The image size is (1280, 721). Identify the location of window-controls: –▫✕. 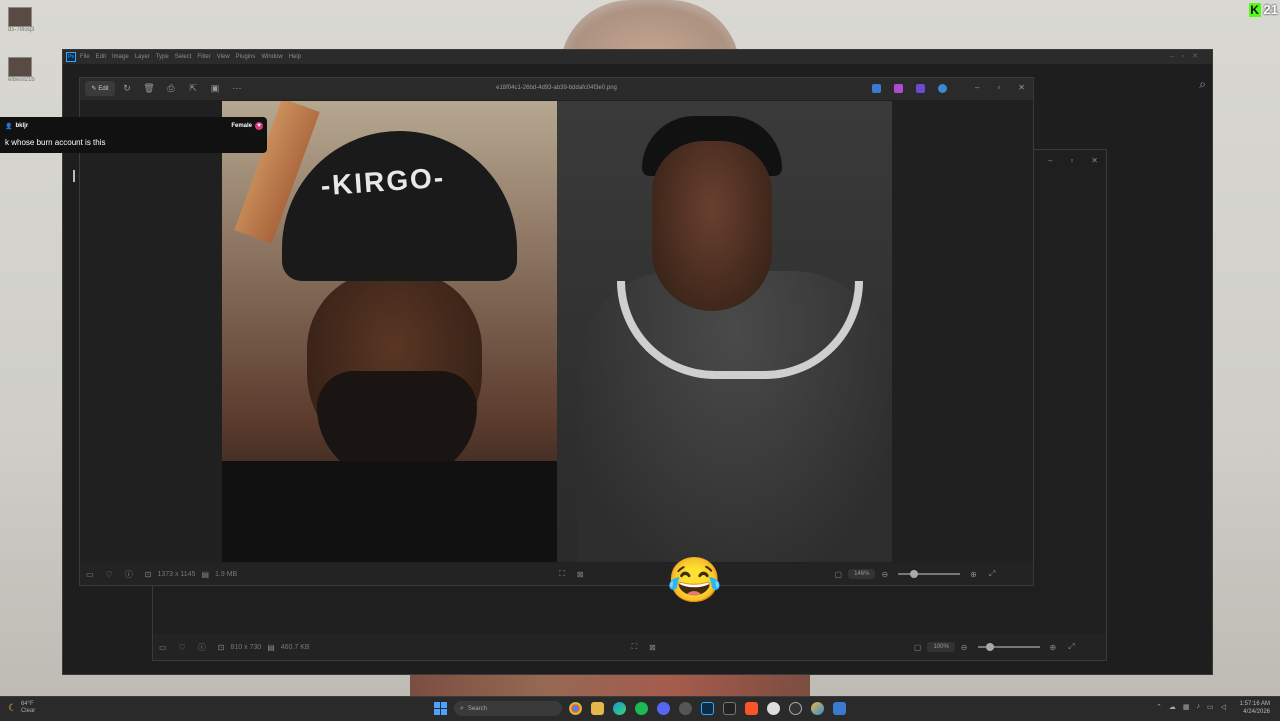
(1188, 56).